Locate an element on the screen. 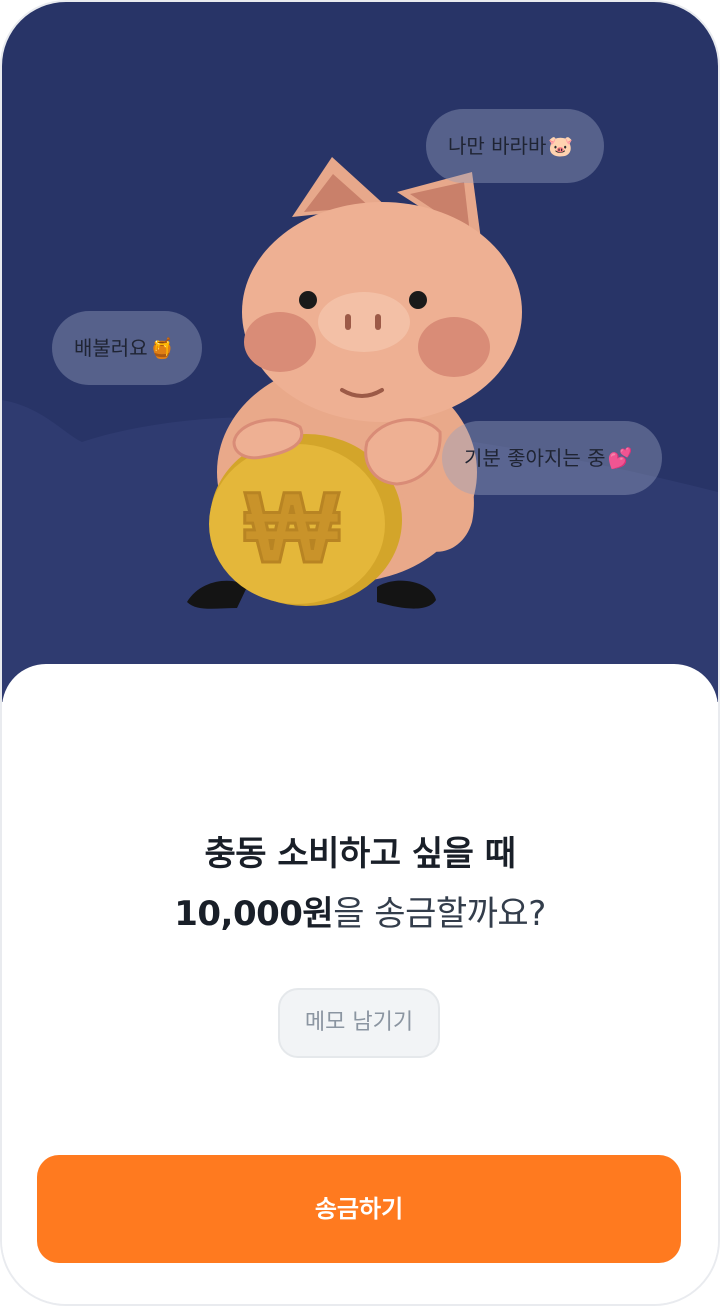 The width and height of the screenshot is (720, 1306). speech-bubble-look-at-me: 나만 바라바 🐷 is located at coordinates (515, 146).